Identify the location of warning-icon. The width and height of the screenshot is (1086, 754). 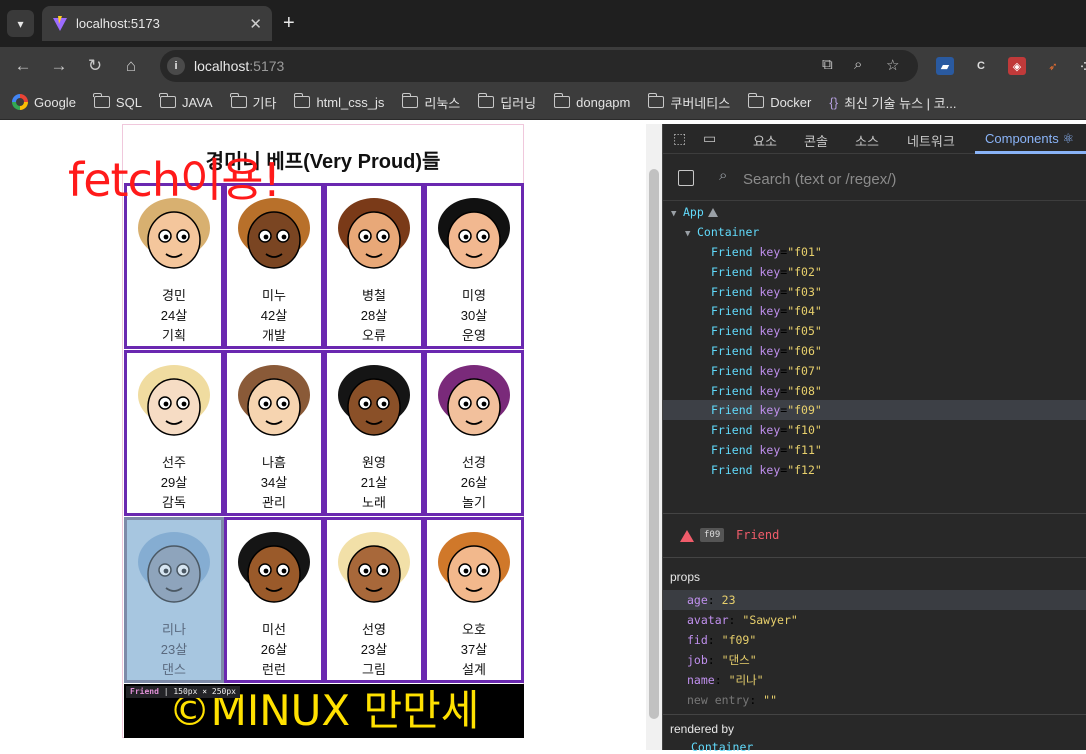
(687, 536).